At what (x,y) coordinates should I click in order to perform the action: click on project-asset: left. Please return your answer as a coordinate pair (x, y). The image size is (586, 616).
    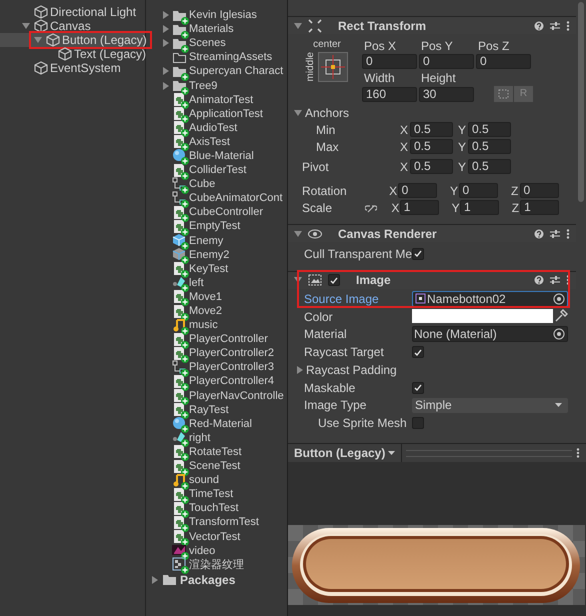
    Looking at the image, I should click on (196, 283).